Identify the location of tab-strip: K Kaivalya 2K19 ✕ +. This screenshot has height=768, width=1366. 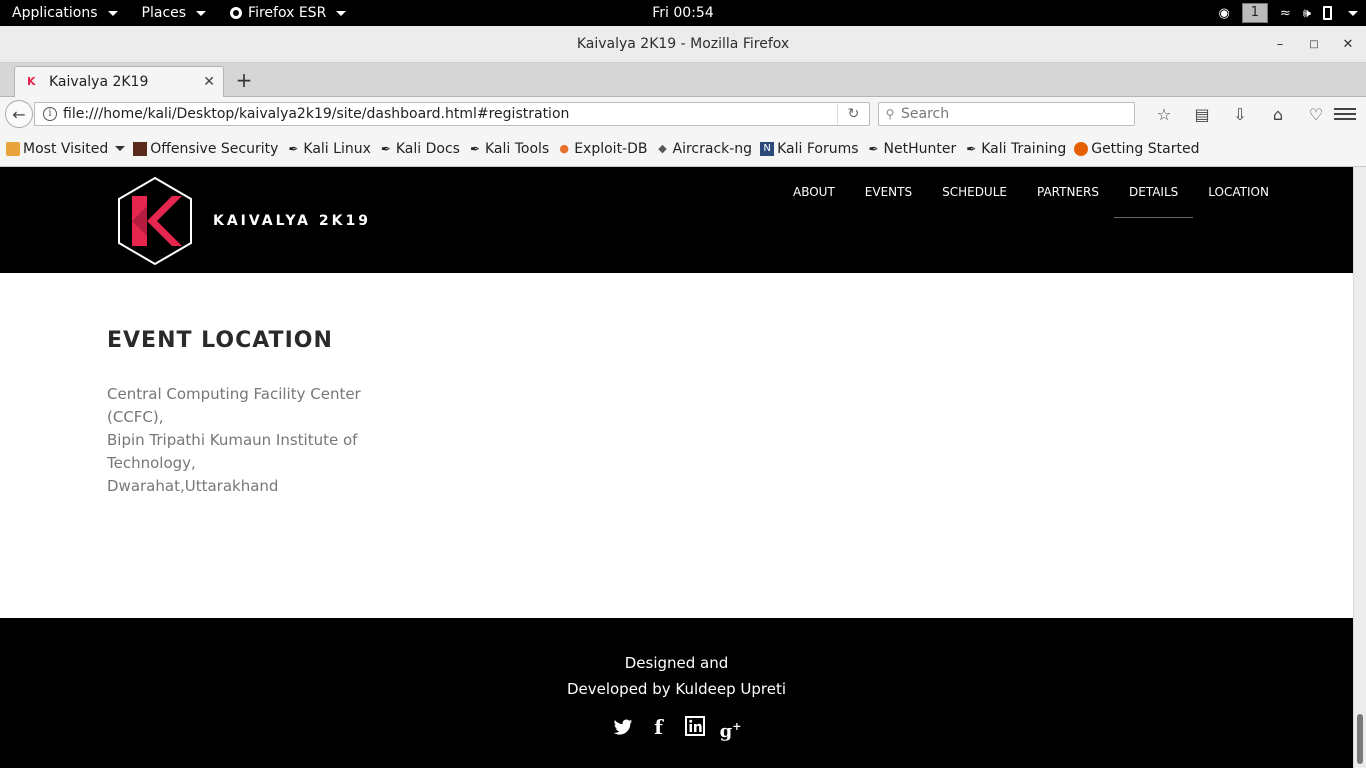
(683, 80).